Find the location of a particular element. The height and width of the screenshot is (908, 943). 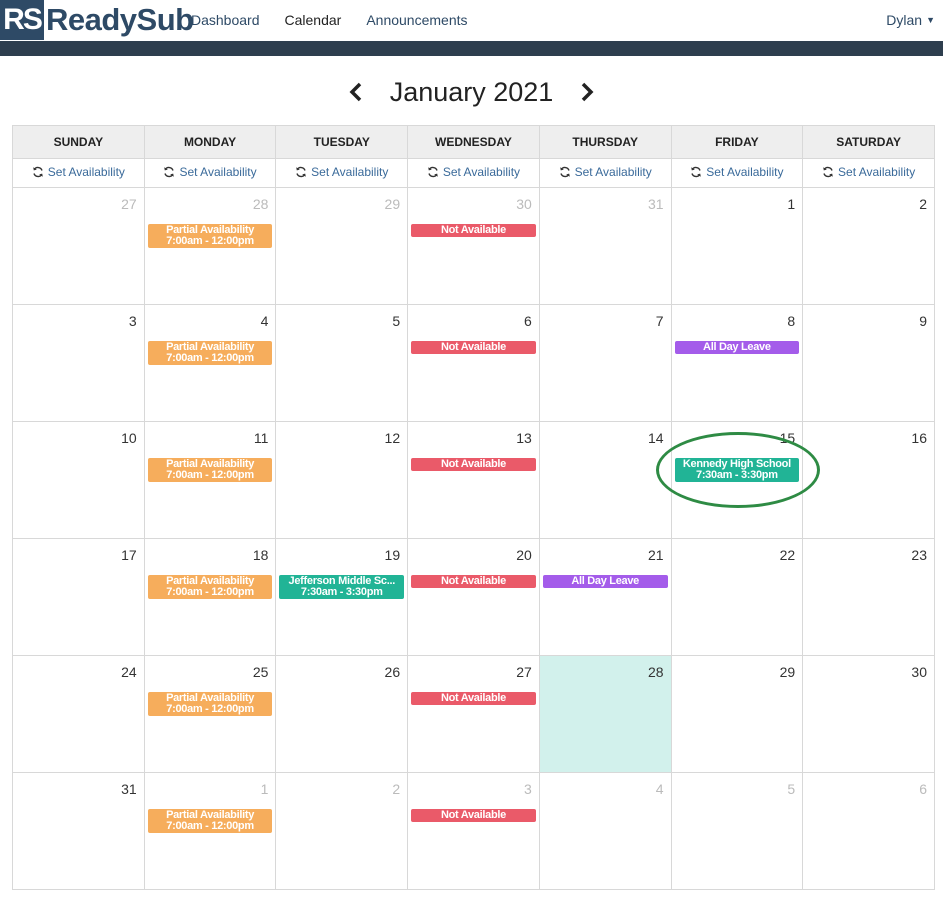

day-cell: 28 Partial Availability 7:00am - 12:00pm is located at coordinates (210, 246).